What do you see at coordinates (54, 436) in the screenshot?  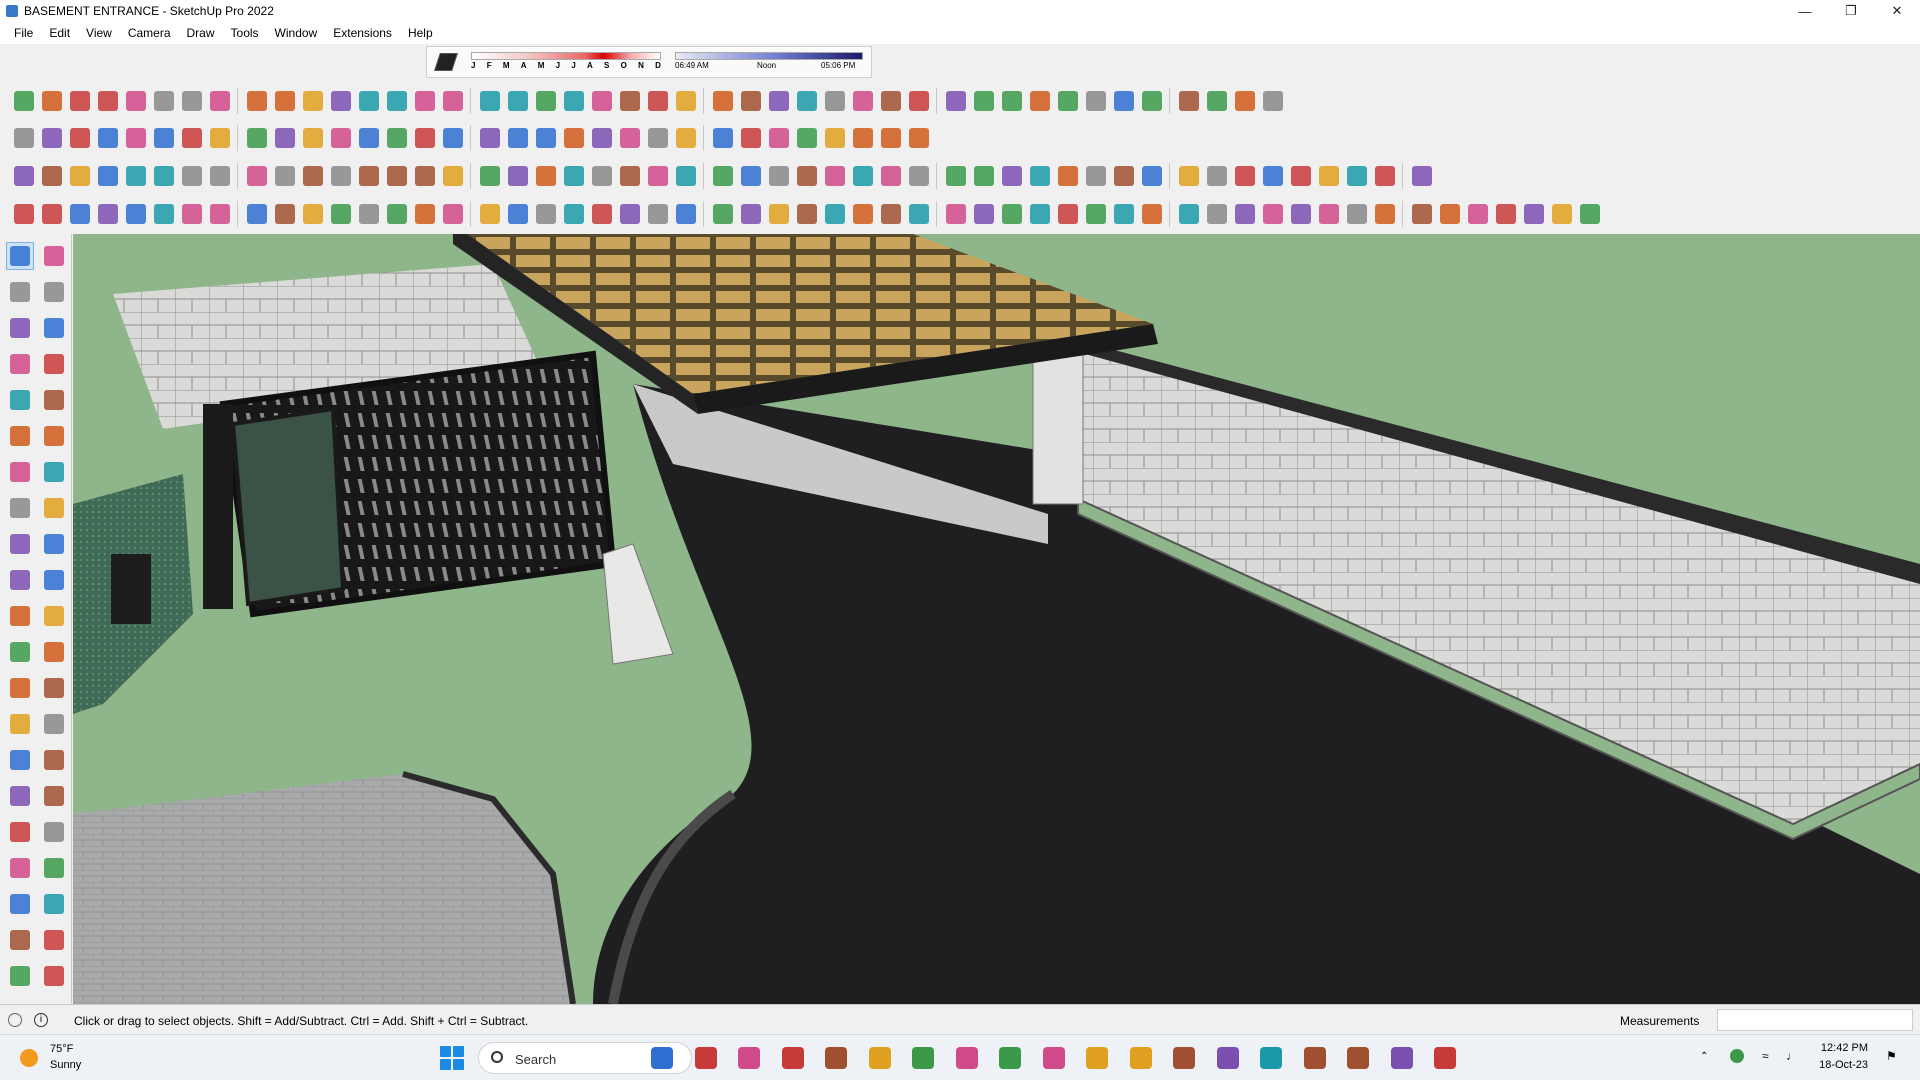 I see `polygon-tool-icon` at bounding box center [54, 436].